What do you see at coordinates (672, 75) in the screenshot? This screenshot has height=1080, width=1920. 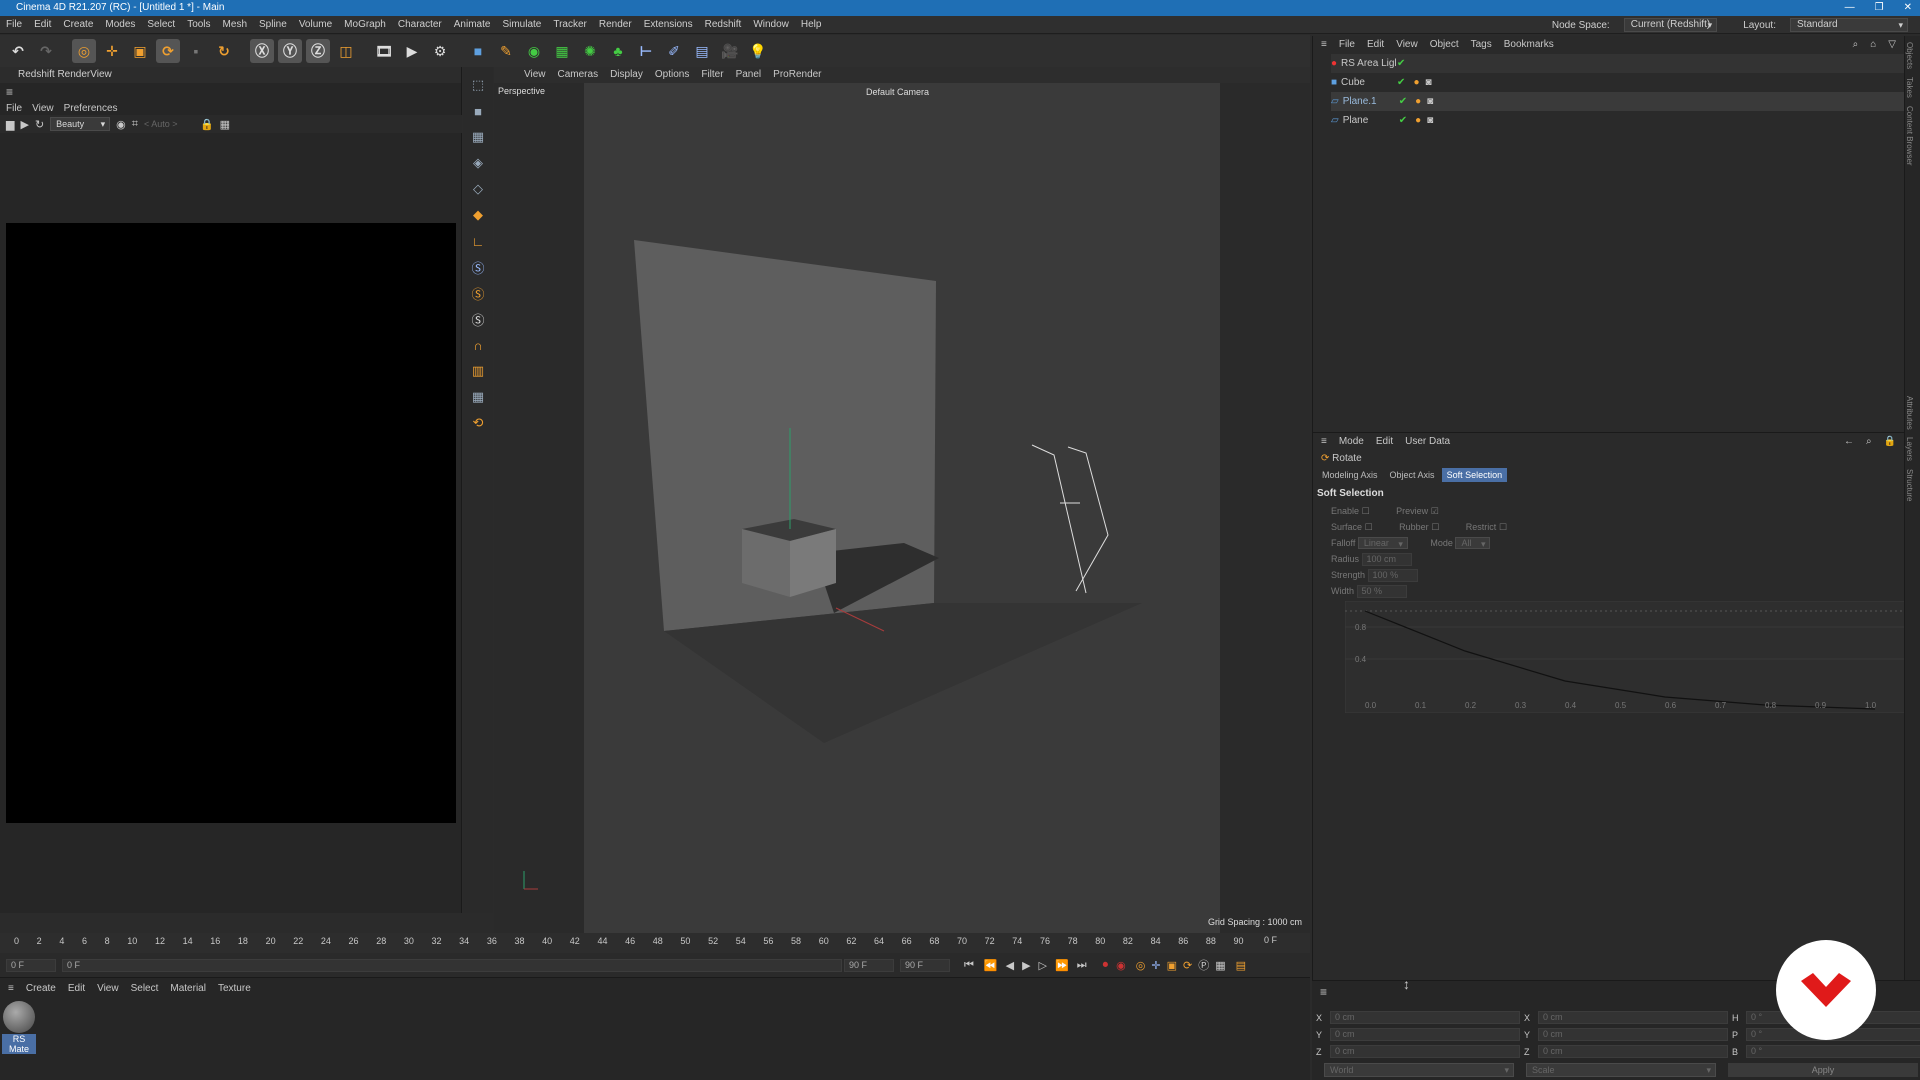 I see `vp-menu-options: Options` at bounding box center [672, 75].